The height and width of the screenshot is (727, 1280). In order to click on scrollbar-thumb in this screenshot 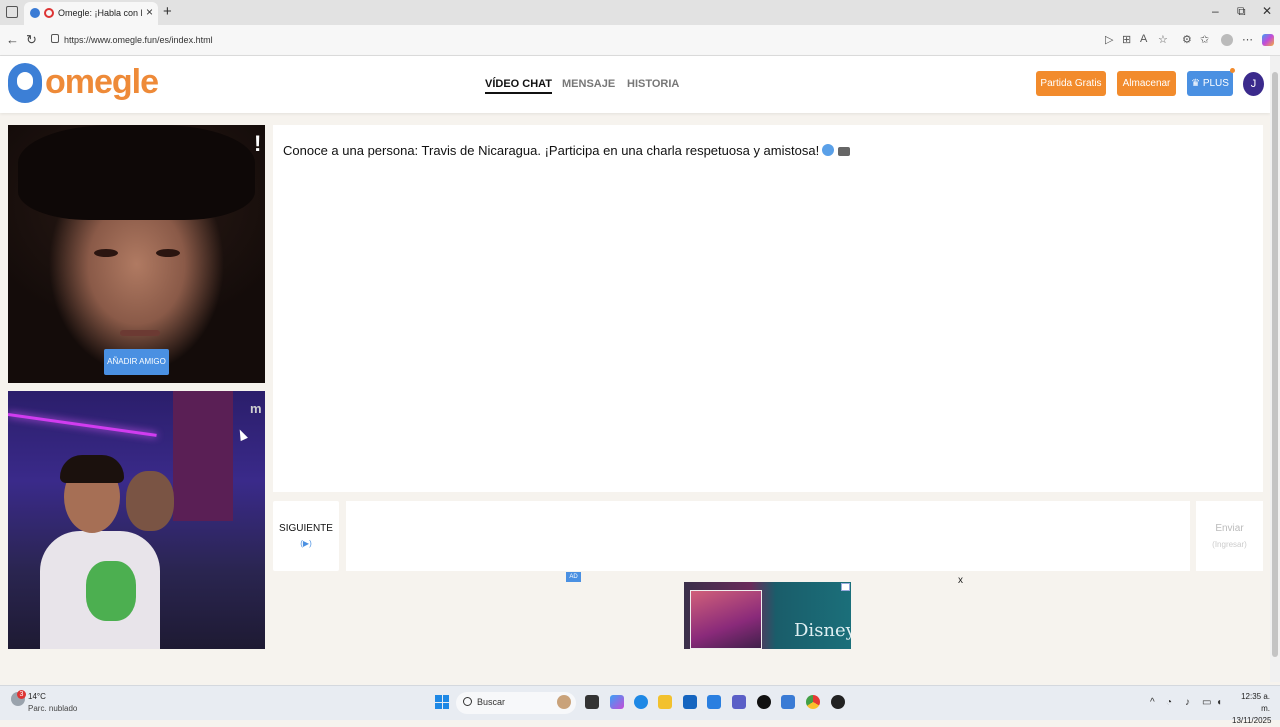, I will do `click(1275, 364)`.